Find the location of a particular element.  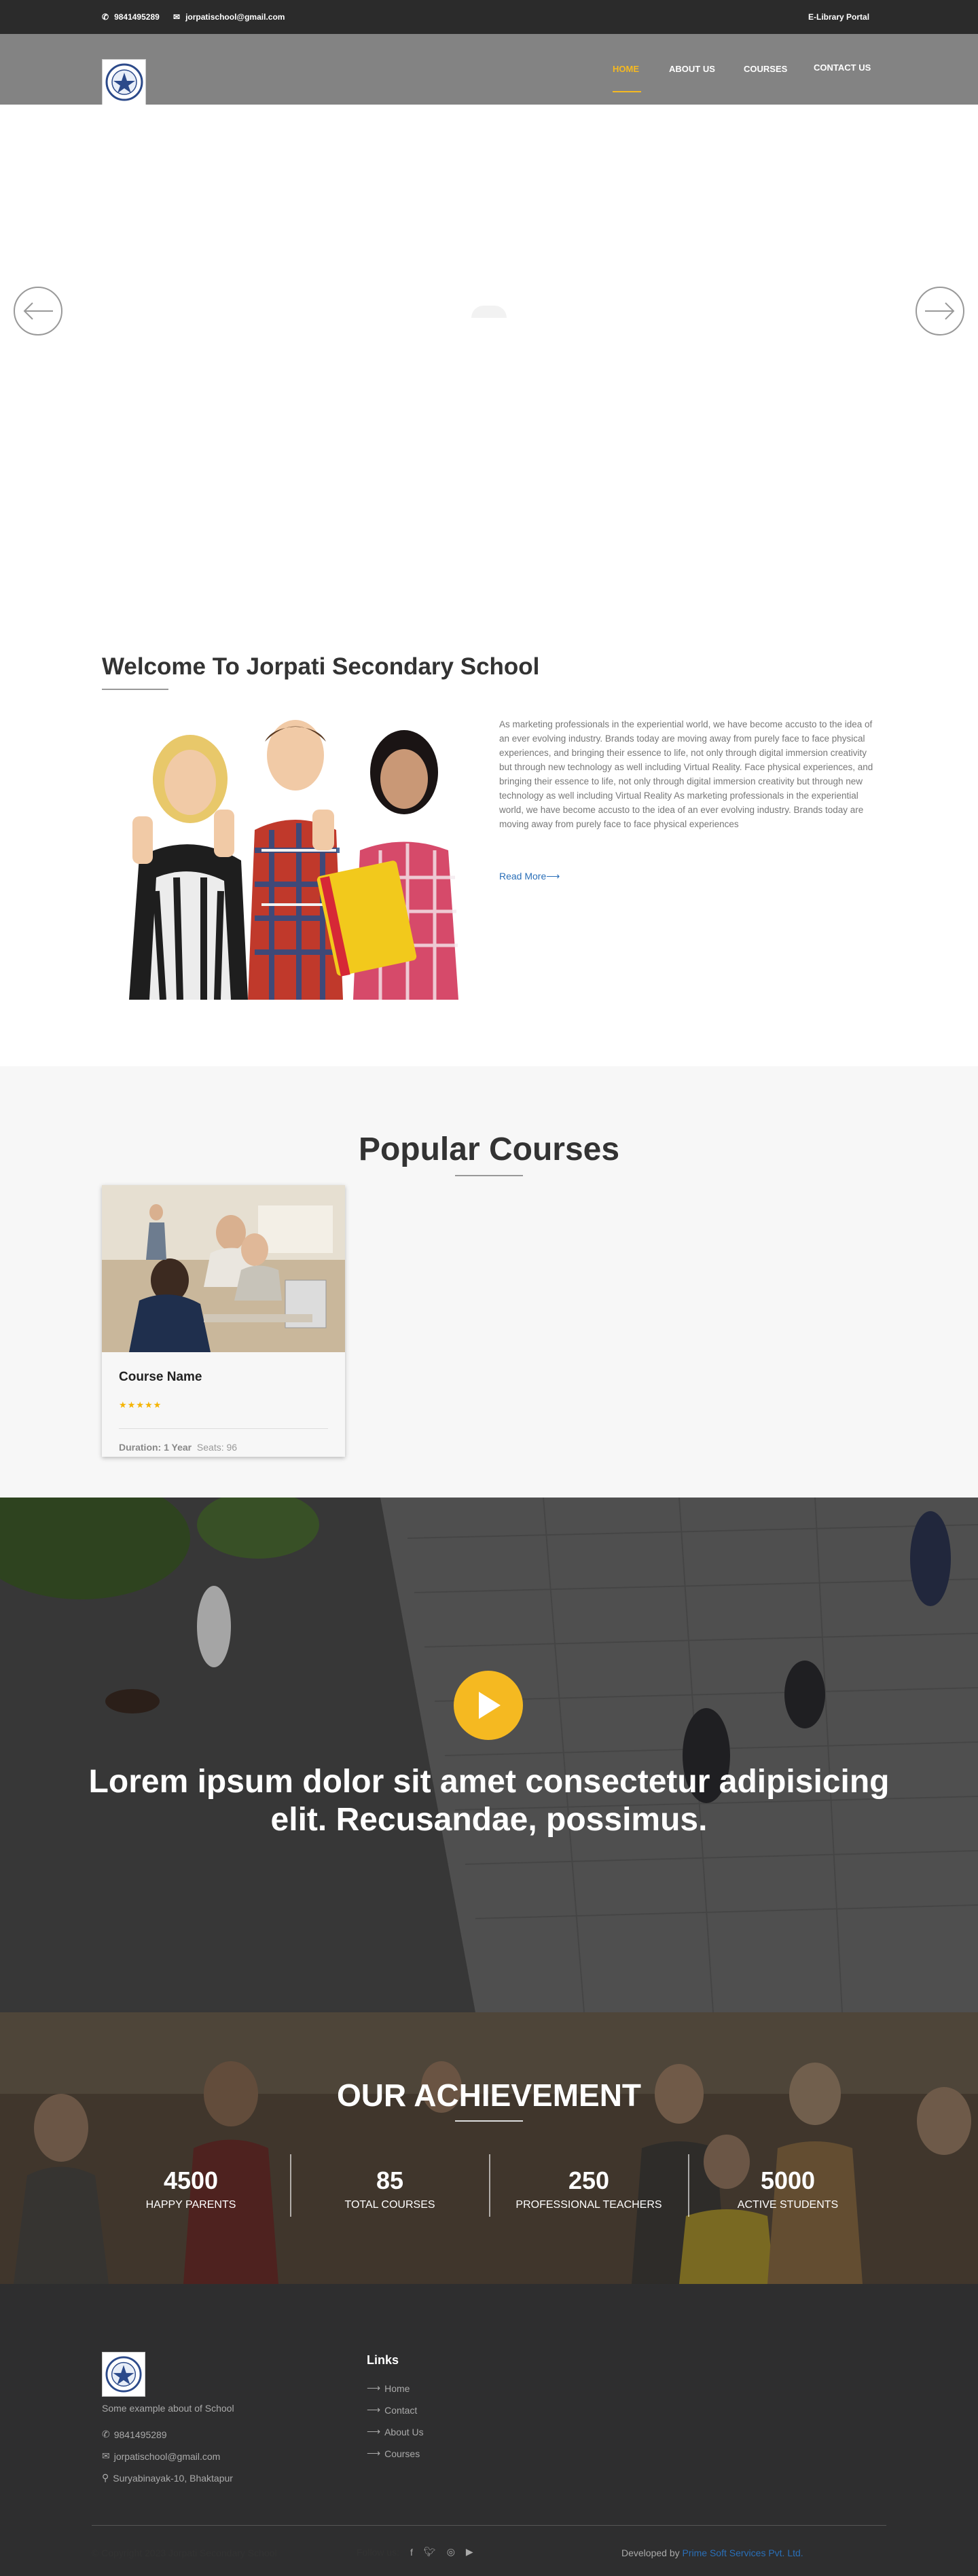

stat-active-students: 5000 ACTIVE STUDENTS is located at coordinates (788, 2188).